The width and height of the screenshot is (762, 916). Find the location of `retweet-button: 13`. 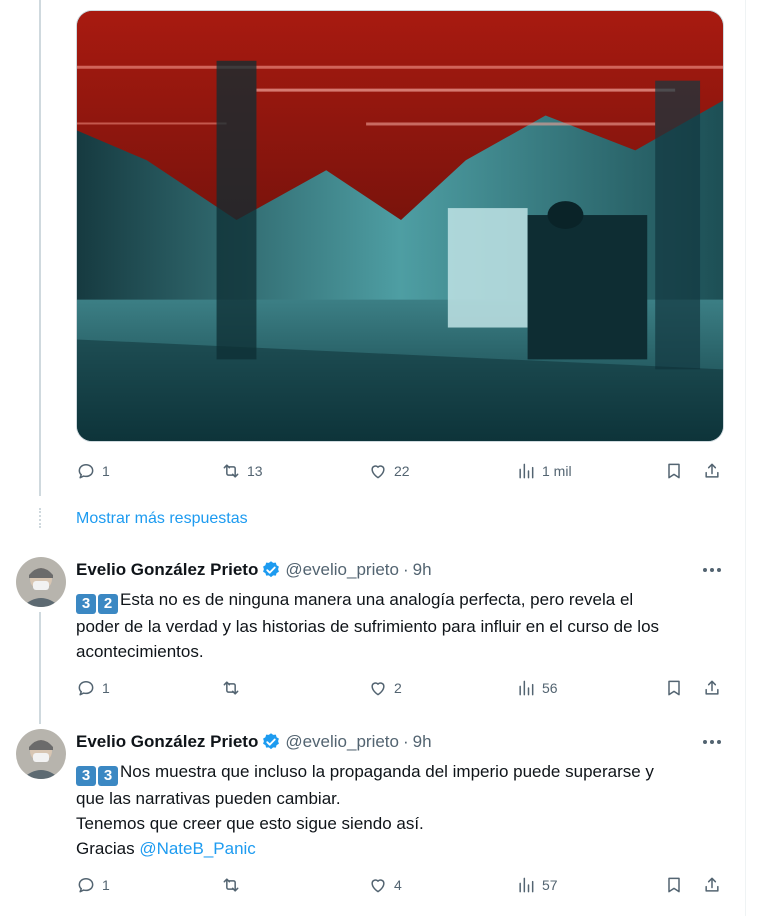

retweet-button: 13 is located at coordinates (242, 471).